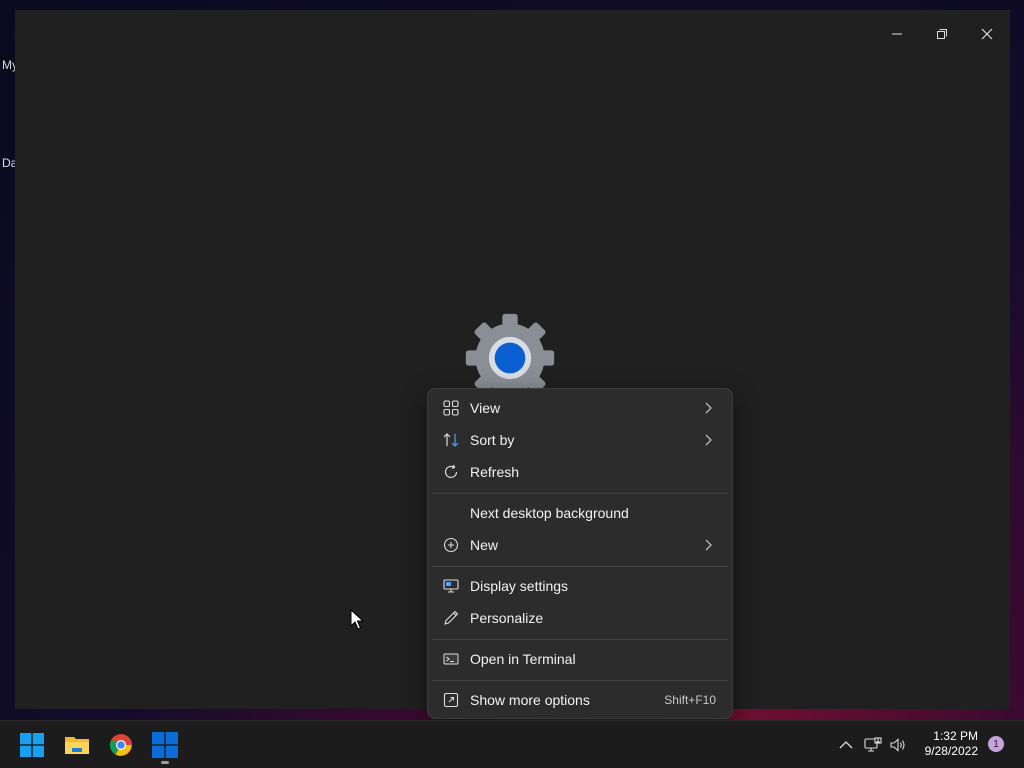  What do you see at coordinates (580, 618) in the screenshot?
I see `menu-item-personalize: Personalize` at bounding box center [580, 618].